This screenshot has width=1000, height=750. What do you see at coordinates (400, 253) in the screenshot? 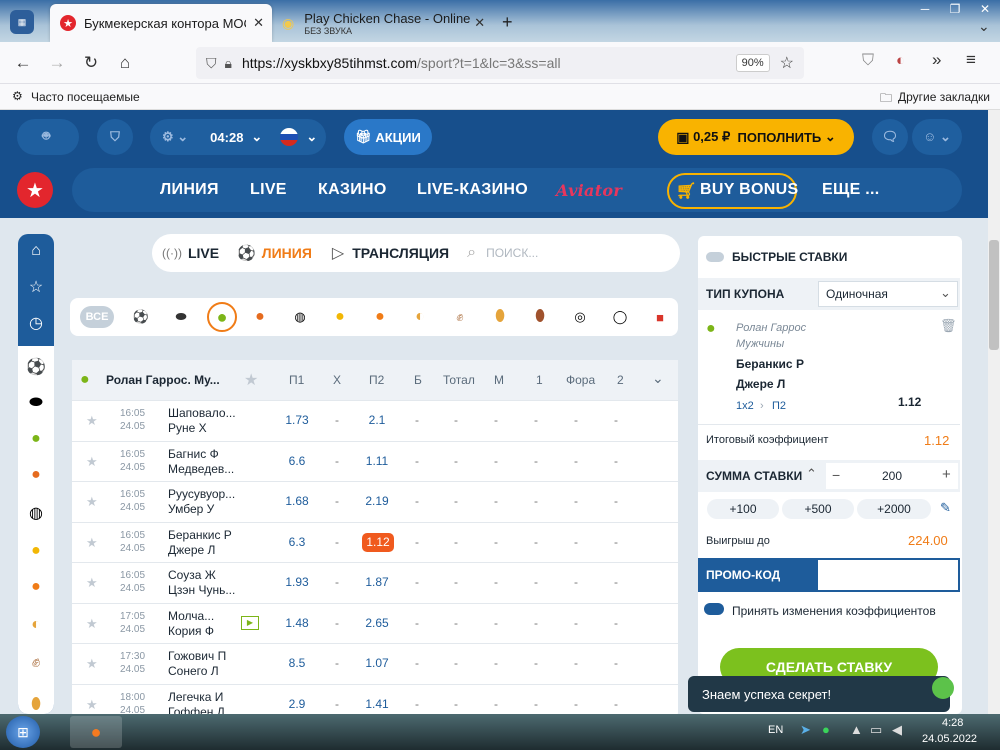
I see `mode-stream: ТРАНСЛЯЦИЯ` at bounding box center [400, 253].